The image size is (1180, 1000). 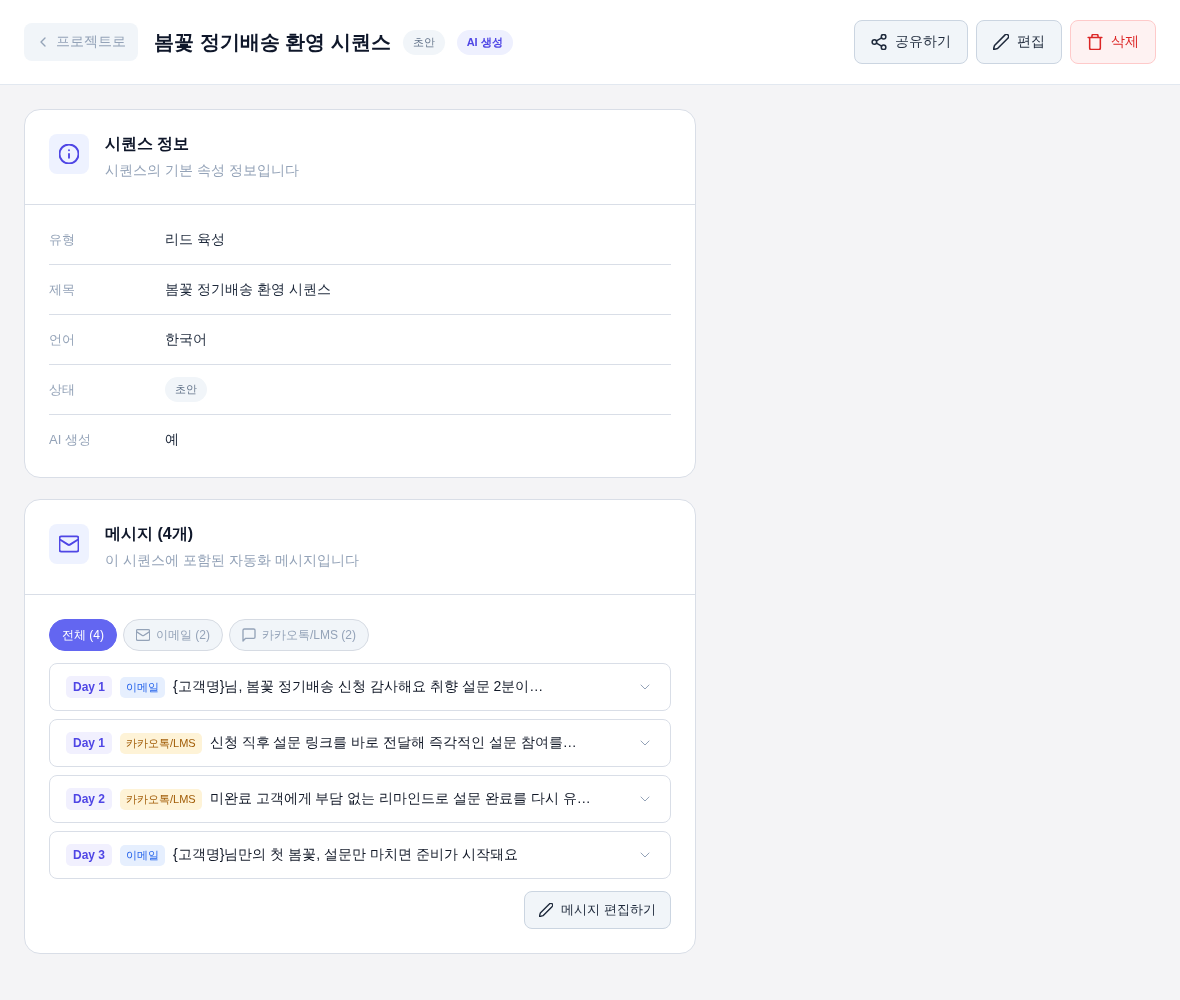 I want to click on edit-button: 편집, so click(x=1019, y=42).